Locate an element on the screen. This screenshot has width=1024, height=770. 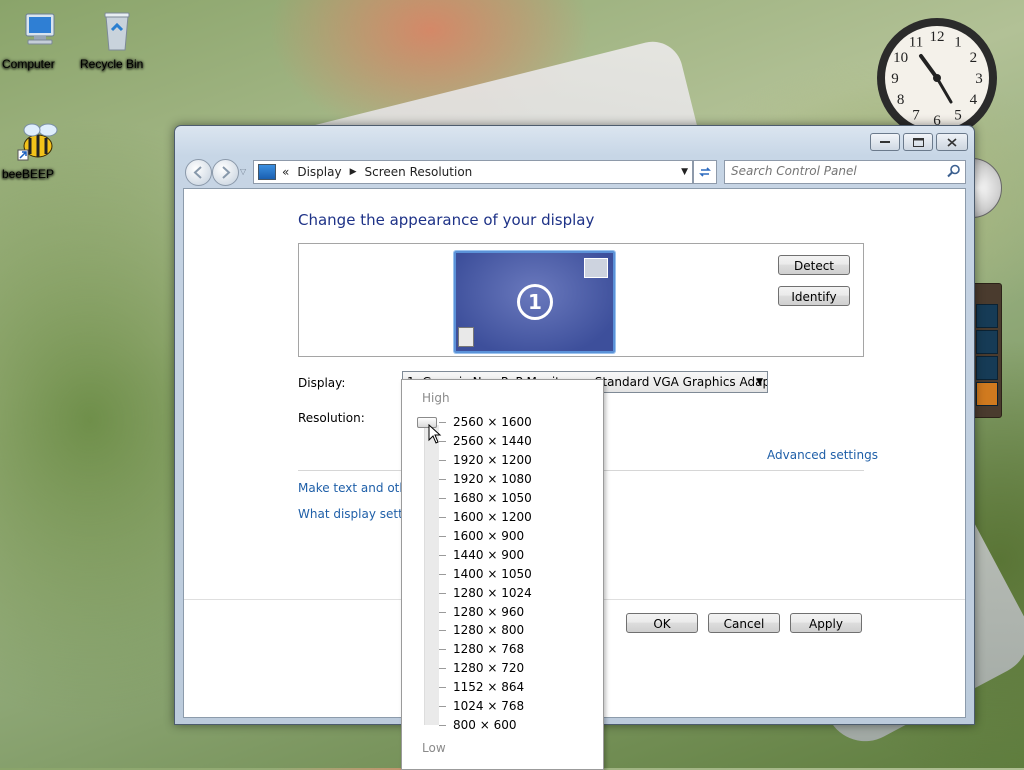
clock-face: 12 1234567891011 is located at coordinates (937, 78).